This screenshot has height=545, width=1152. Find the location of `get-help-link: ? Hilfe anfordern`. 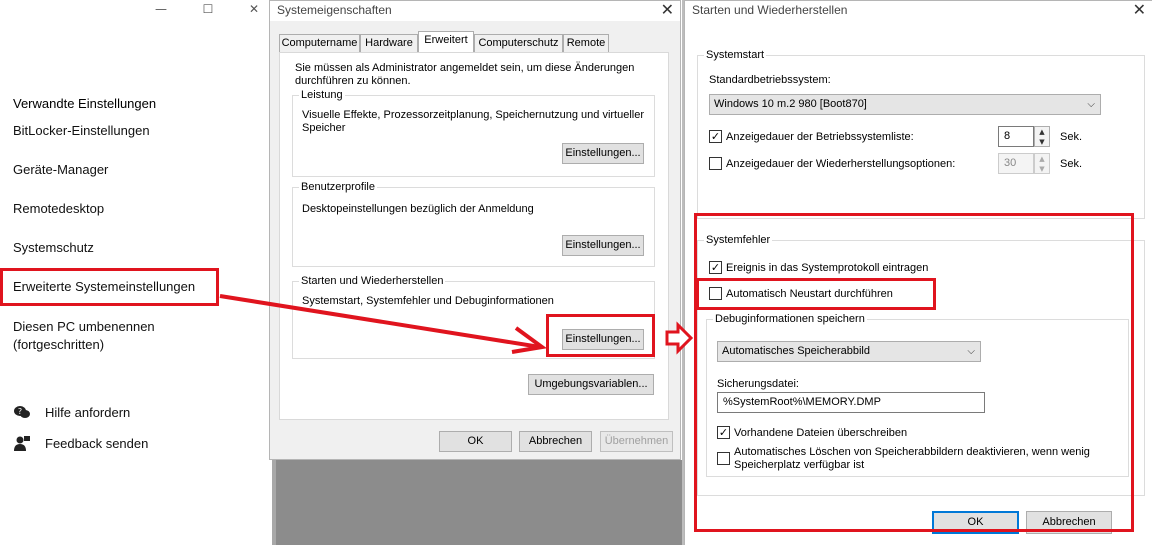

get-help-link: ? Hilfe anfordern is located at coordinates (71, 412).